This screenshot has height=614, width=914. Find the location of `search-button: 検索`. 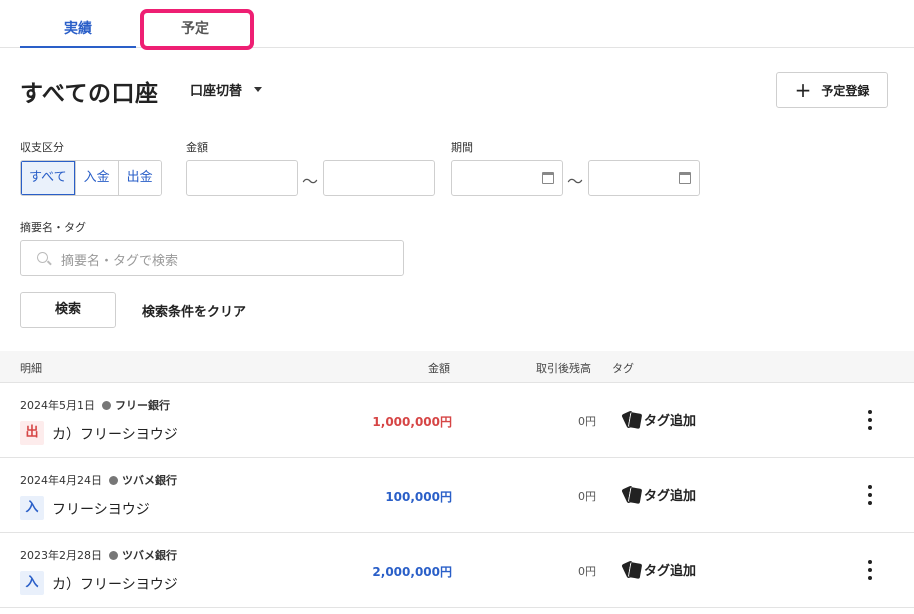

search-button: 検索 is located at coordinates (68, 310).